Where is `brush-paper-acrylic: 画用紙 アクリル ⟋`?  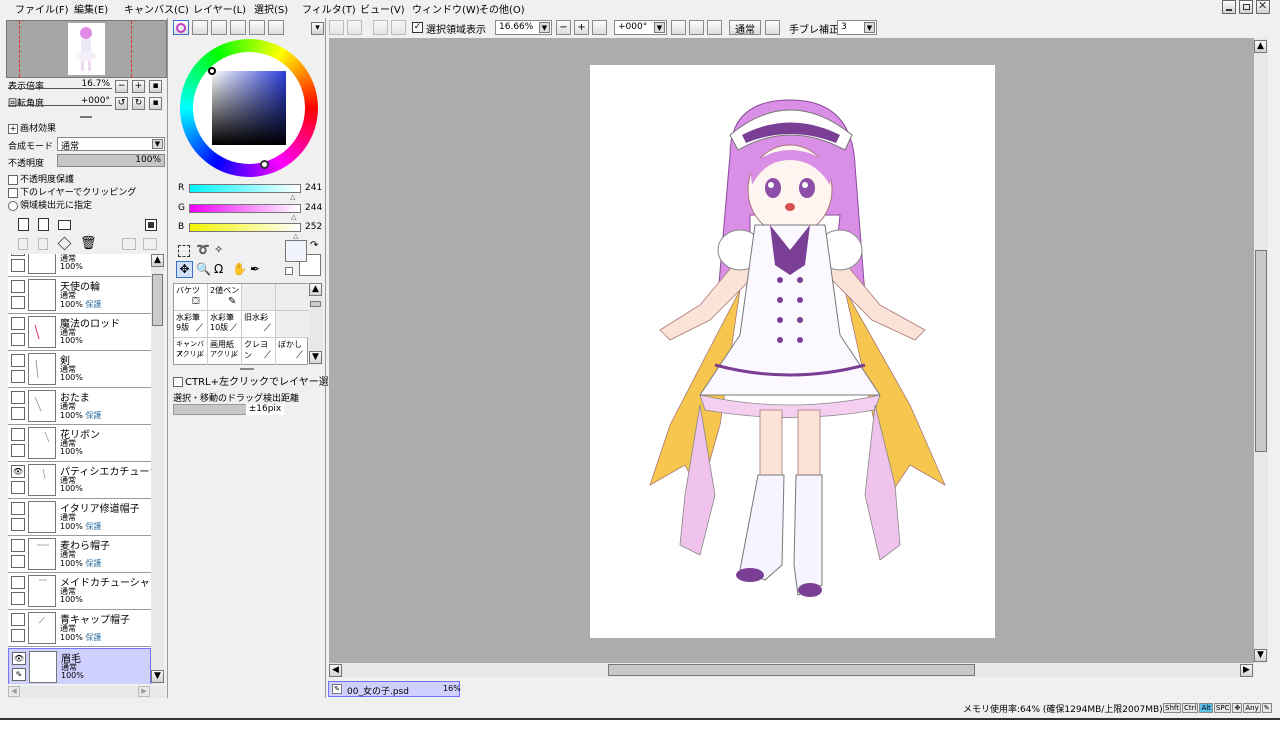 brush-paper-acrylic: 画用紙 アクリル ⟋ is located at coordinates (225, 351).